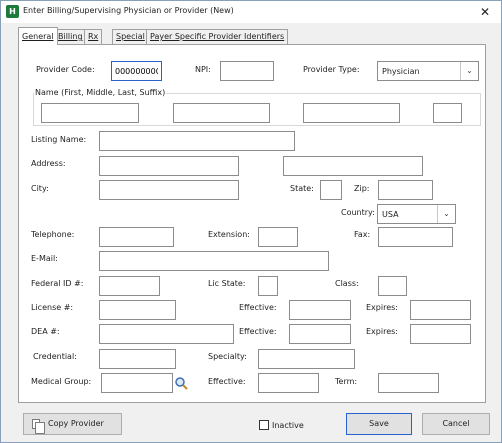 This screenshot has width=502, height=443. I want to click on npi-input, so click(247, 71).